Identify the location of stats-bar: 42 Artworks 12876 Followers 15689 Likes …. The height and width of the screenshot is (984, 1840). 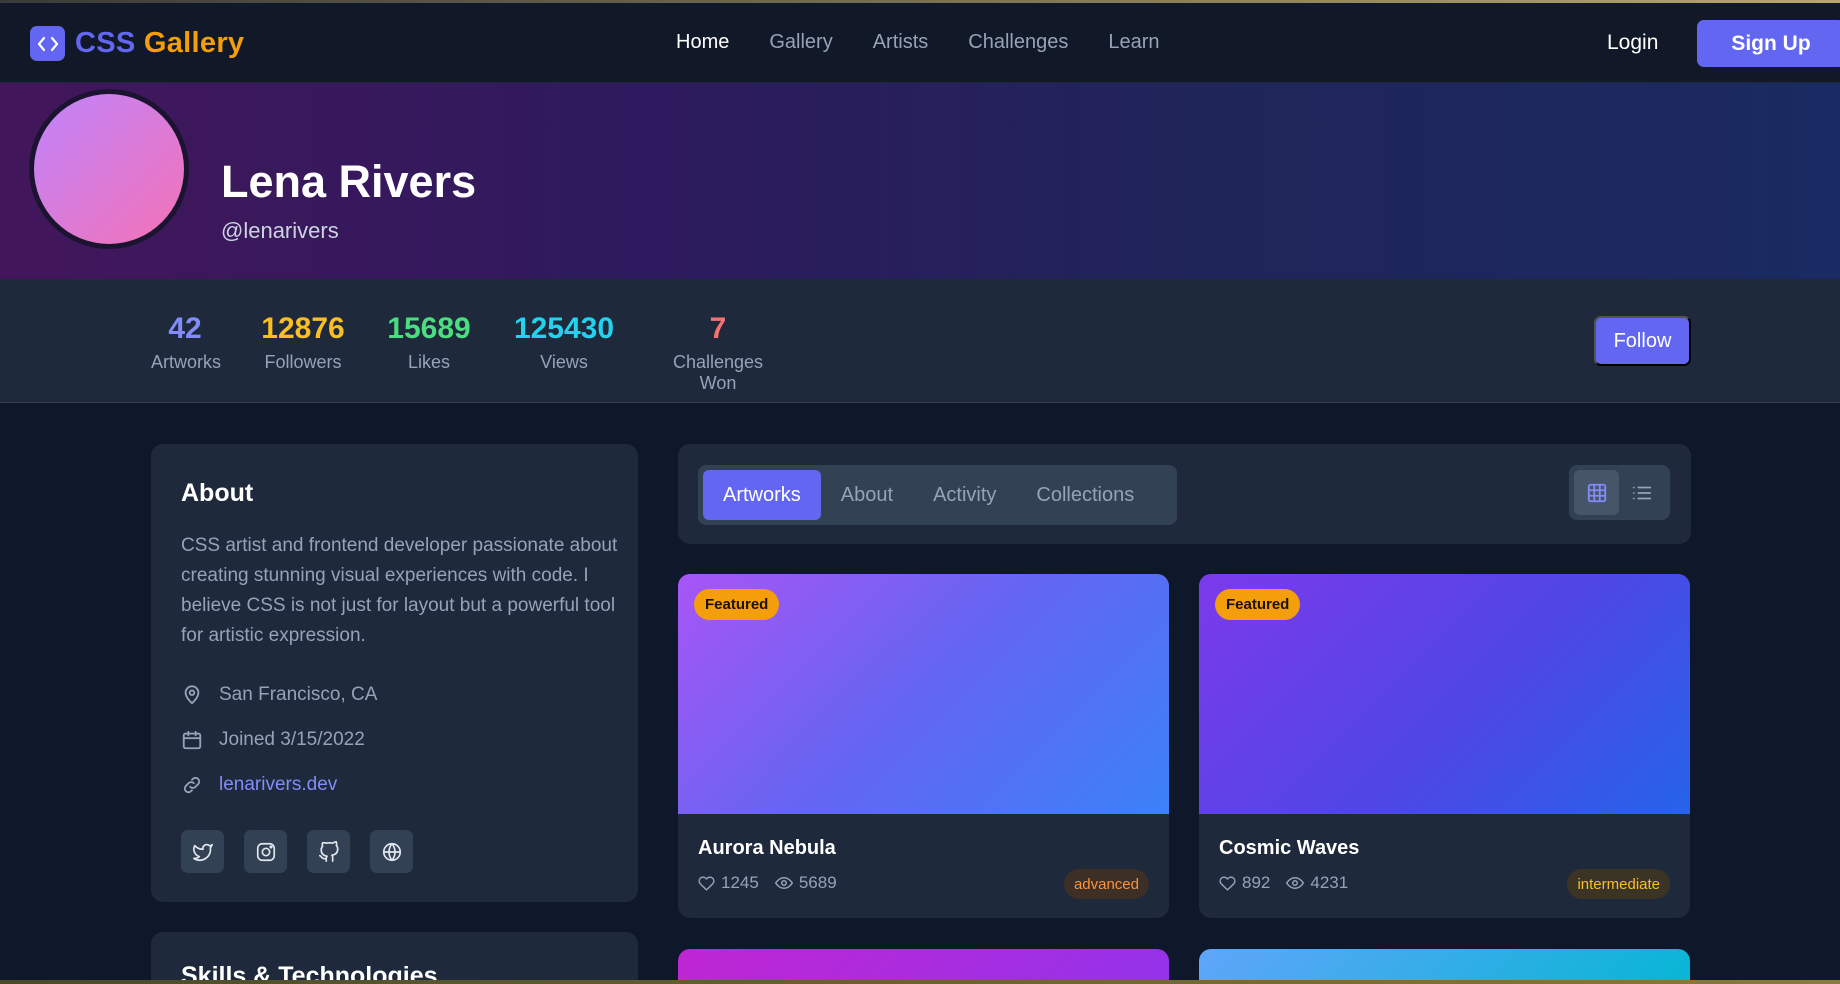
(920, 341).